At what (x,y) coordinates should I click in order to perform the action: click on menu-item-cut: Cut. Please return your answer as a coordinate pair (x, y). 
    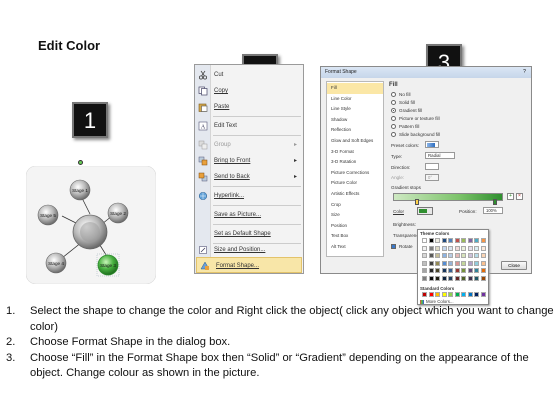
    Looking at the image, I should click on (249, 75).